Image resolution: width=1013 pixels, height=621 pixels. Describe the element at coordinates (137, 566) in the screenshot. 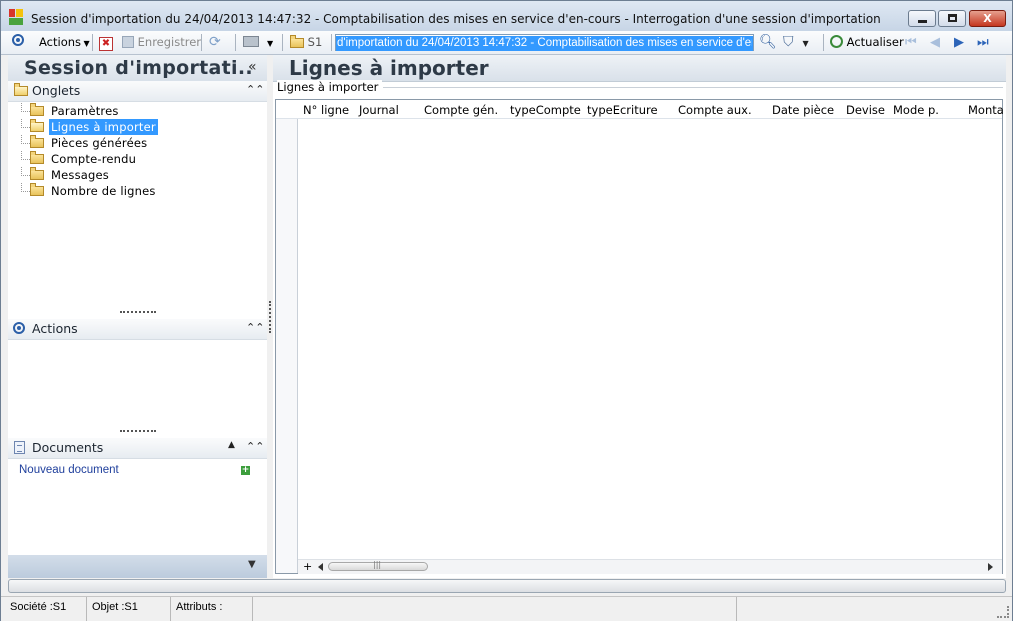

I see `left-panel-footer: ▼` at that location.